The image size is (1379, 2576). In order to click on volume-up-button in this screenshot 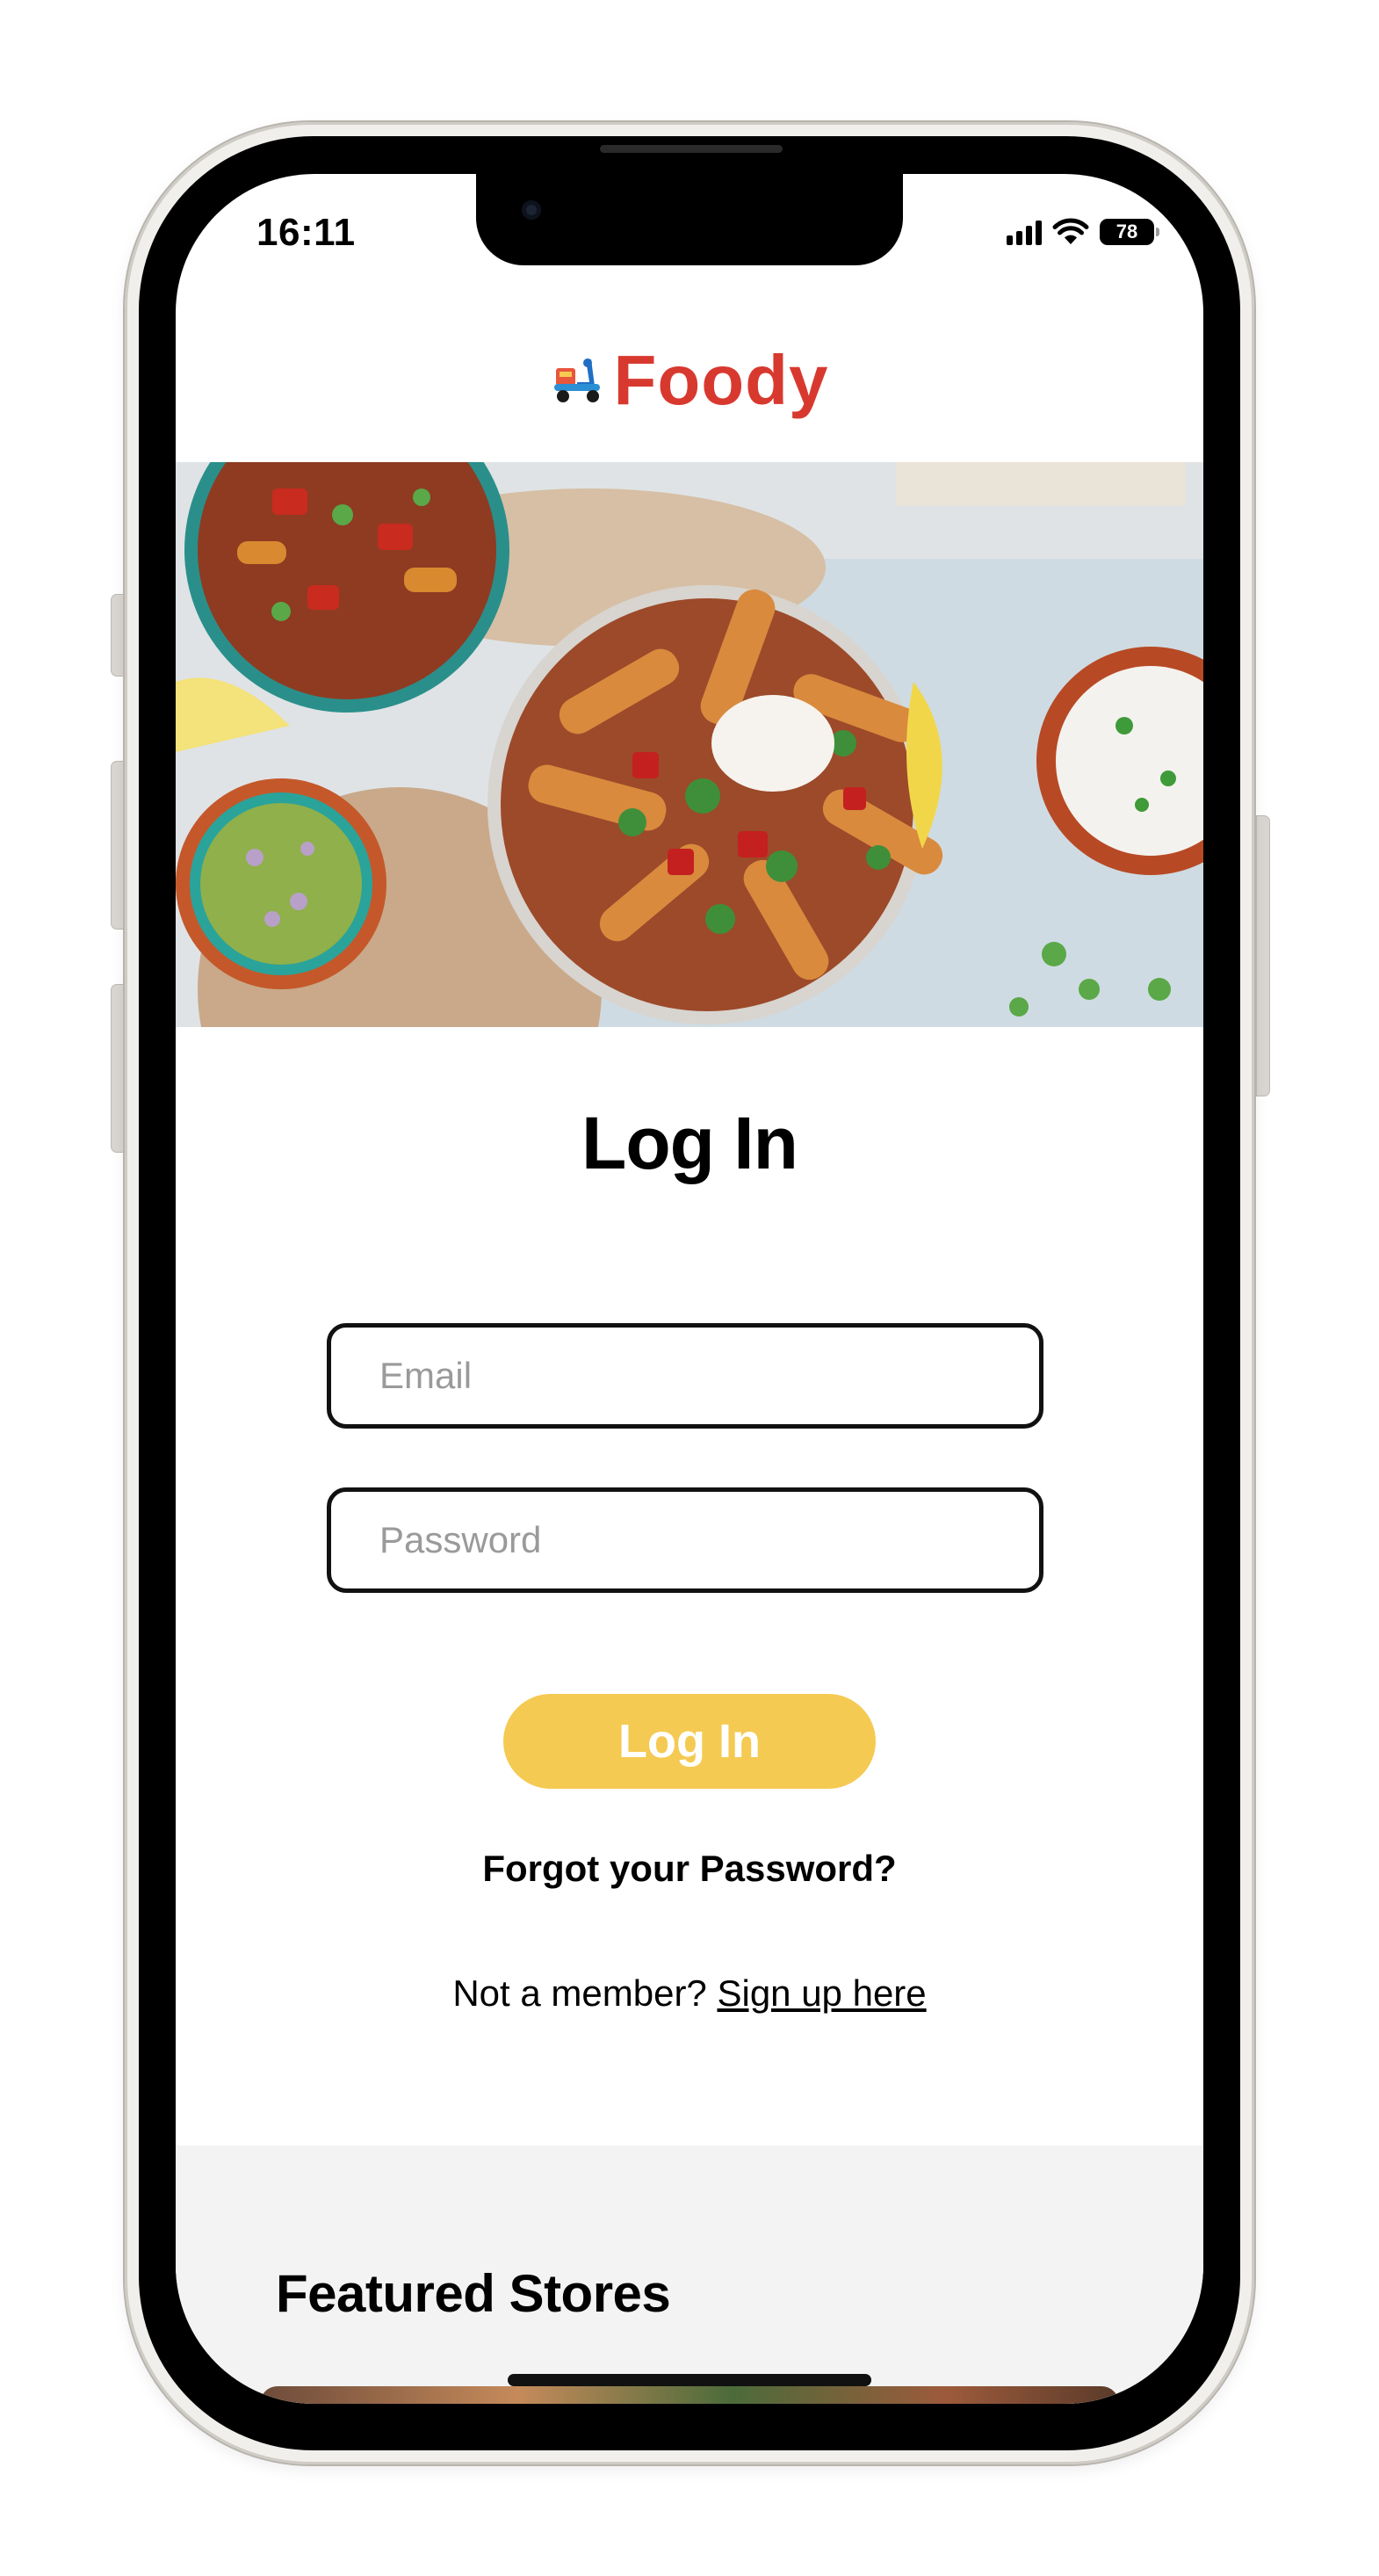, I will do `click(118, 845)`.